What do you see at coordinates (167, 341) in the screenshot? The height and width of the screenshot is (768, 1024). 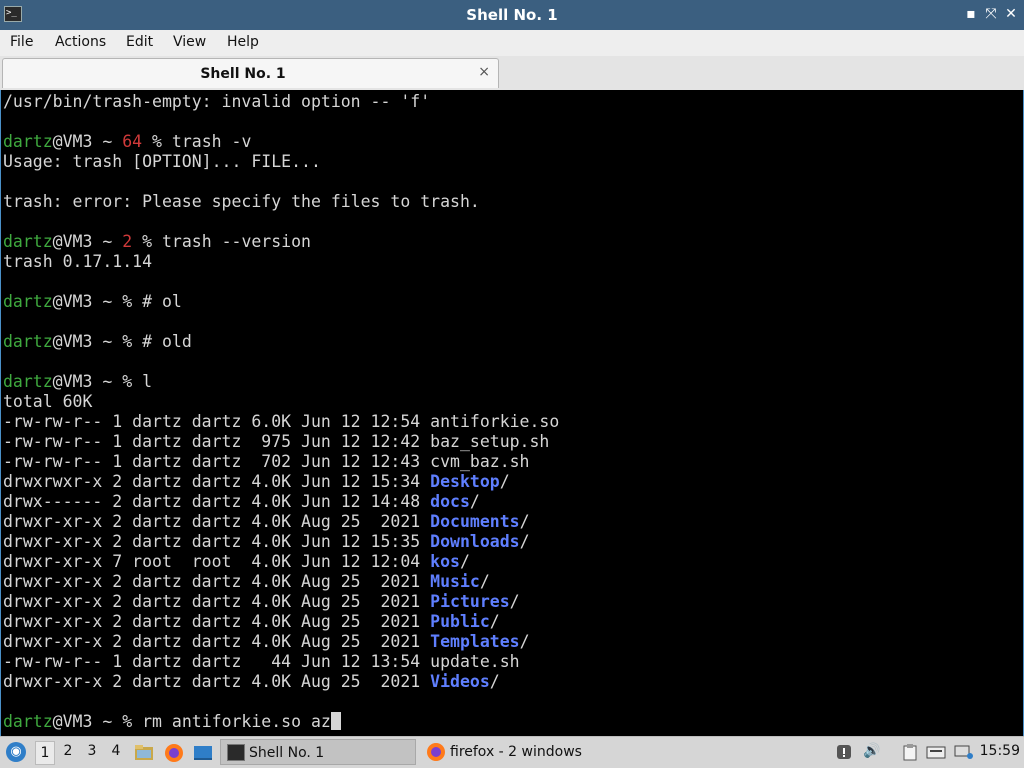 I see `prompt-command: # old` at bounding box center [167, 341].